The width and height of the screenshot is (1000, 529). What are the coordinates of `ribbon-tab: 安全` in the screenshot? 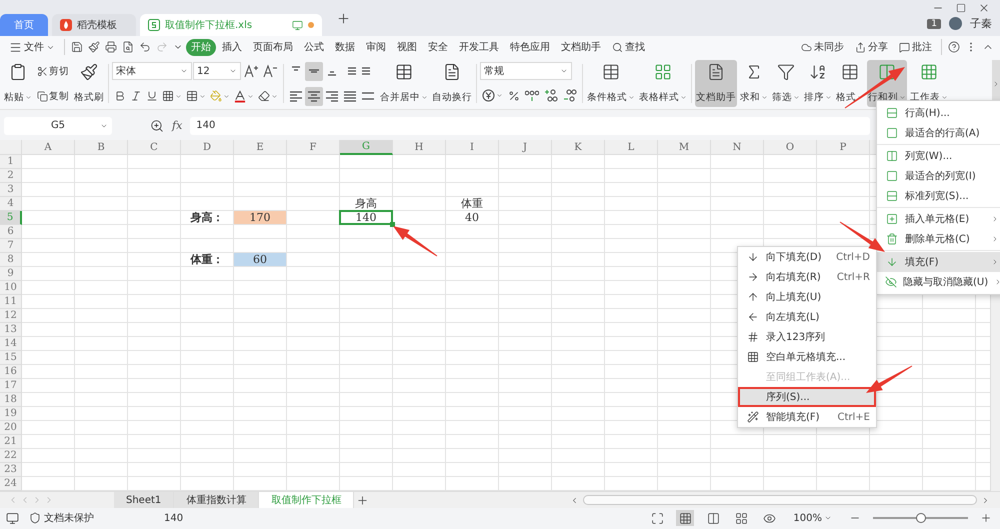 It's located at (438, 47).